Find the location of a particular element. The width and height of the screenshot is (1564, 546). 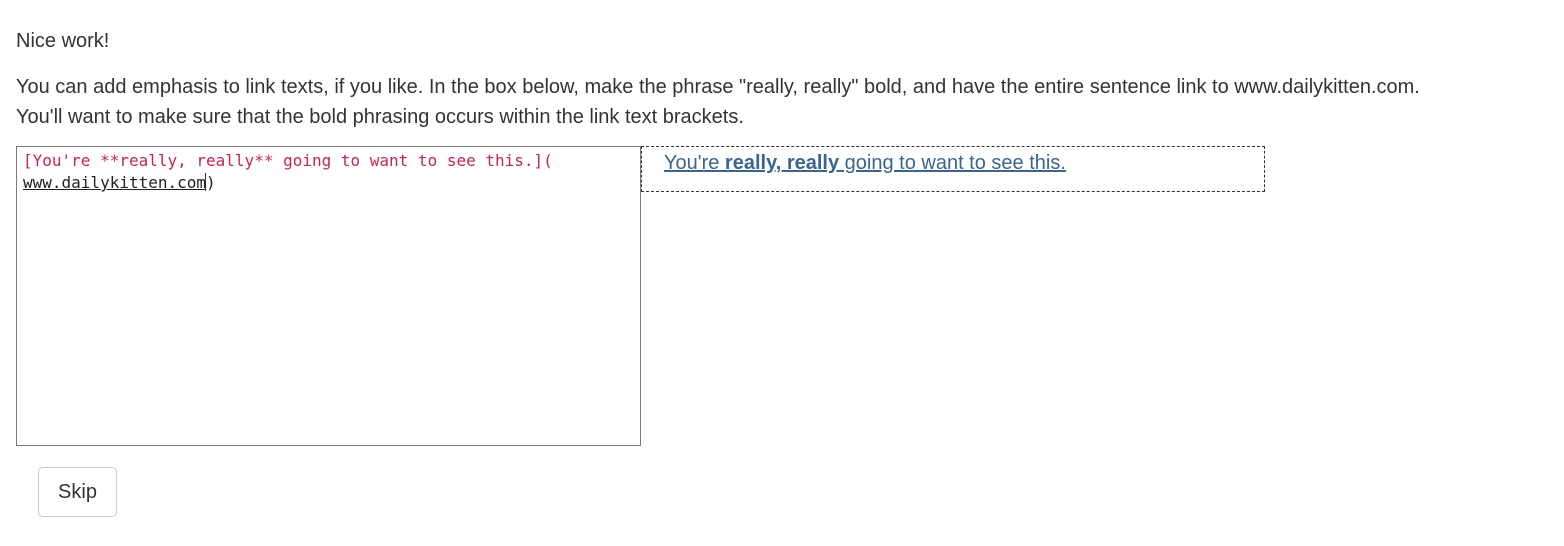

skip-button: Skip is located at coordinates (77, 492).